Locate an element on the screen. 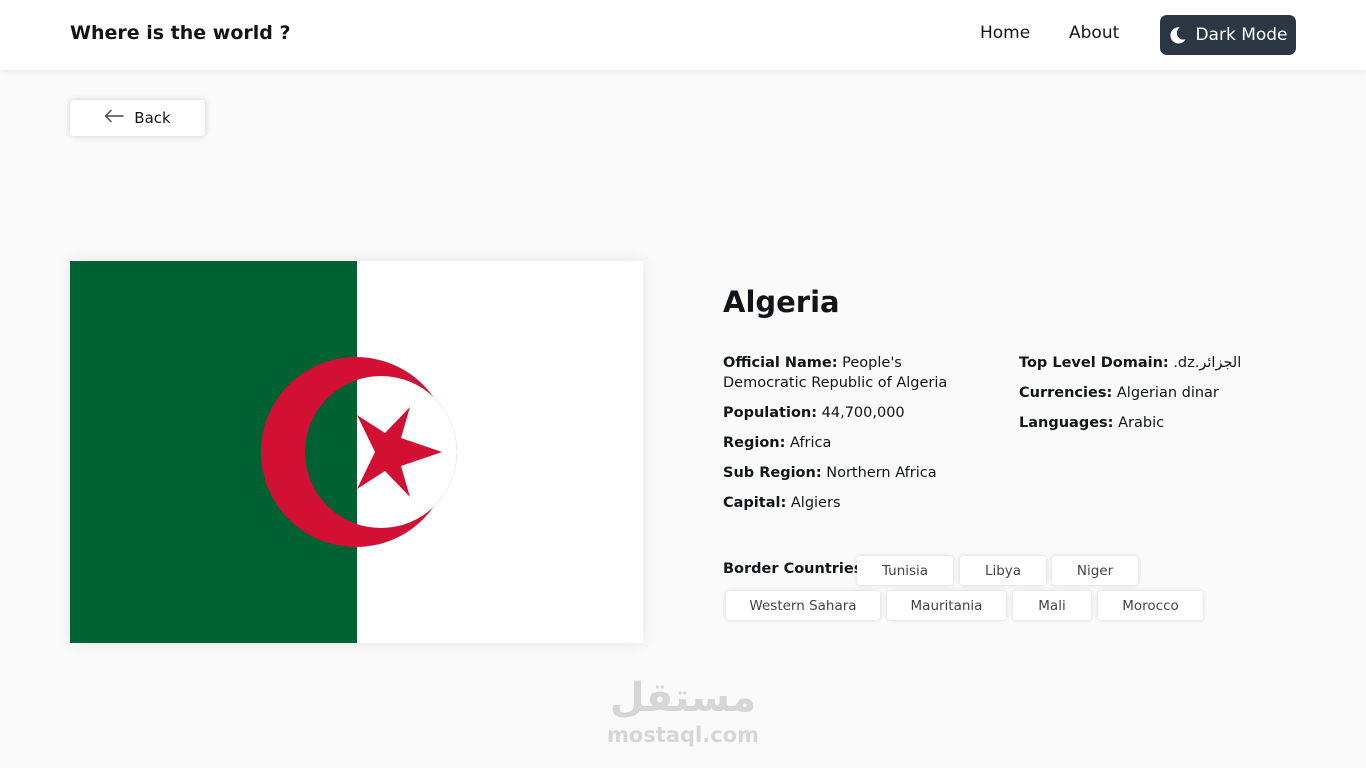  languages-label: Languages: is located at coordinates (1066, 423).